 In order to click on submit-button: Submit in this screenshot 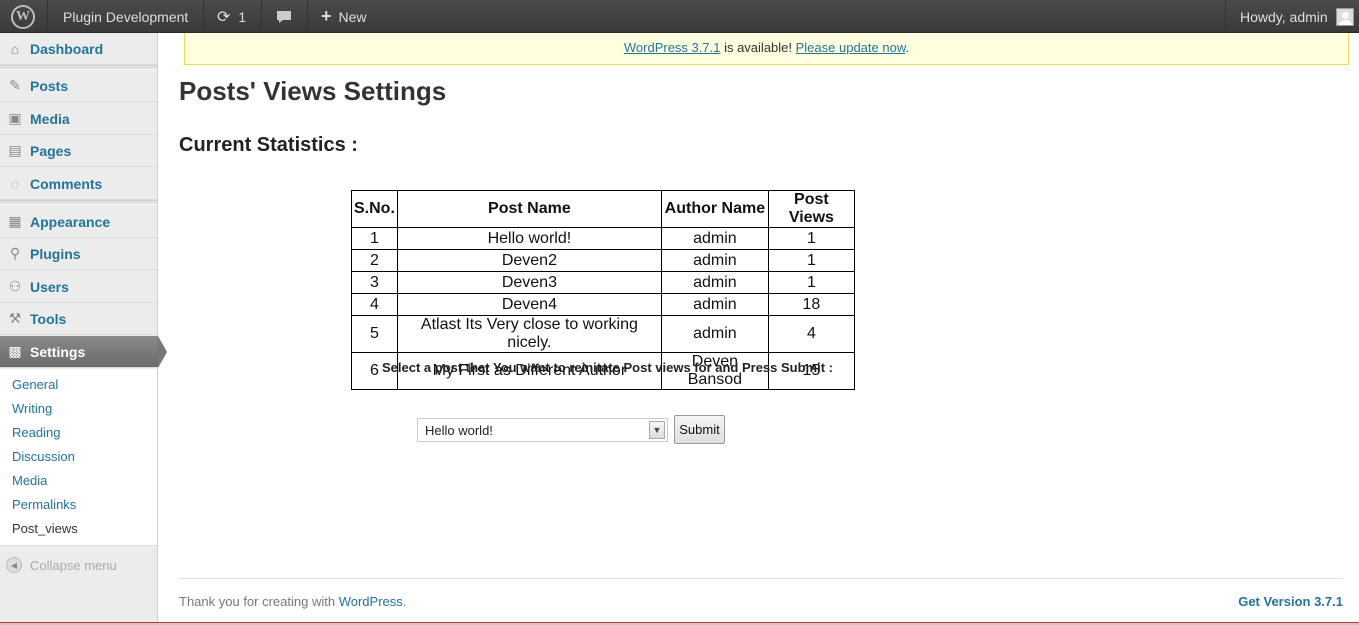, I will do `click(699, 429)`.